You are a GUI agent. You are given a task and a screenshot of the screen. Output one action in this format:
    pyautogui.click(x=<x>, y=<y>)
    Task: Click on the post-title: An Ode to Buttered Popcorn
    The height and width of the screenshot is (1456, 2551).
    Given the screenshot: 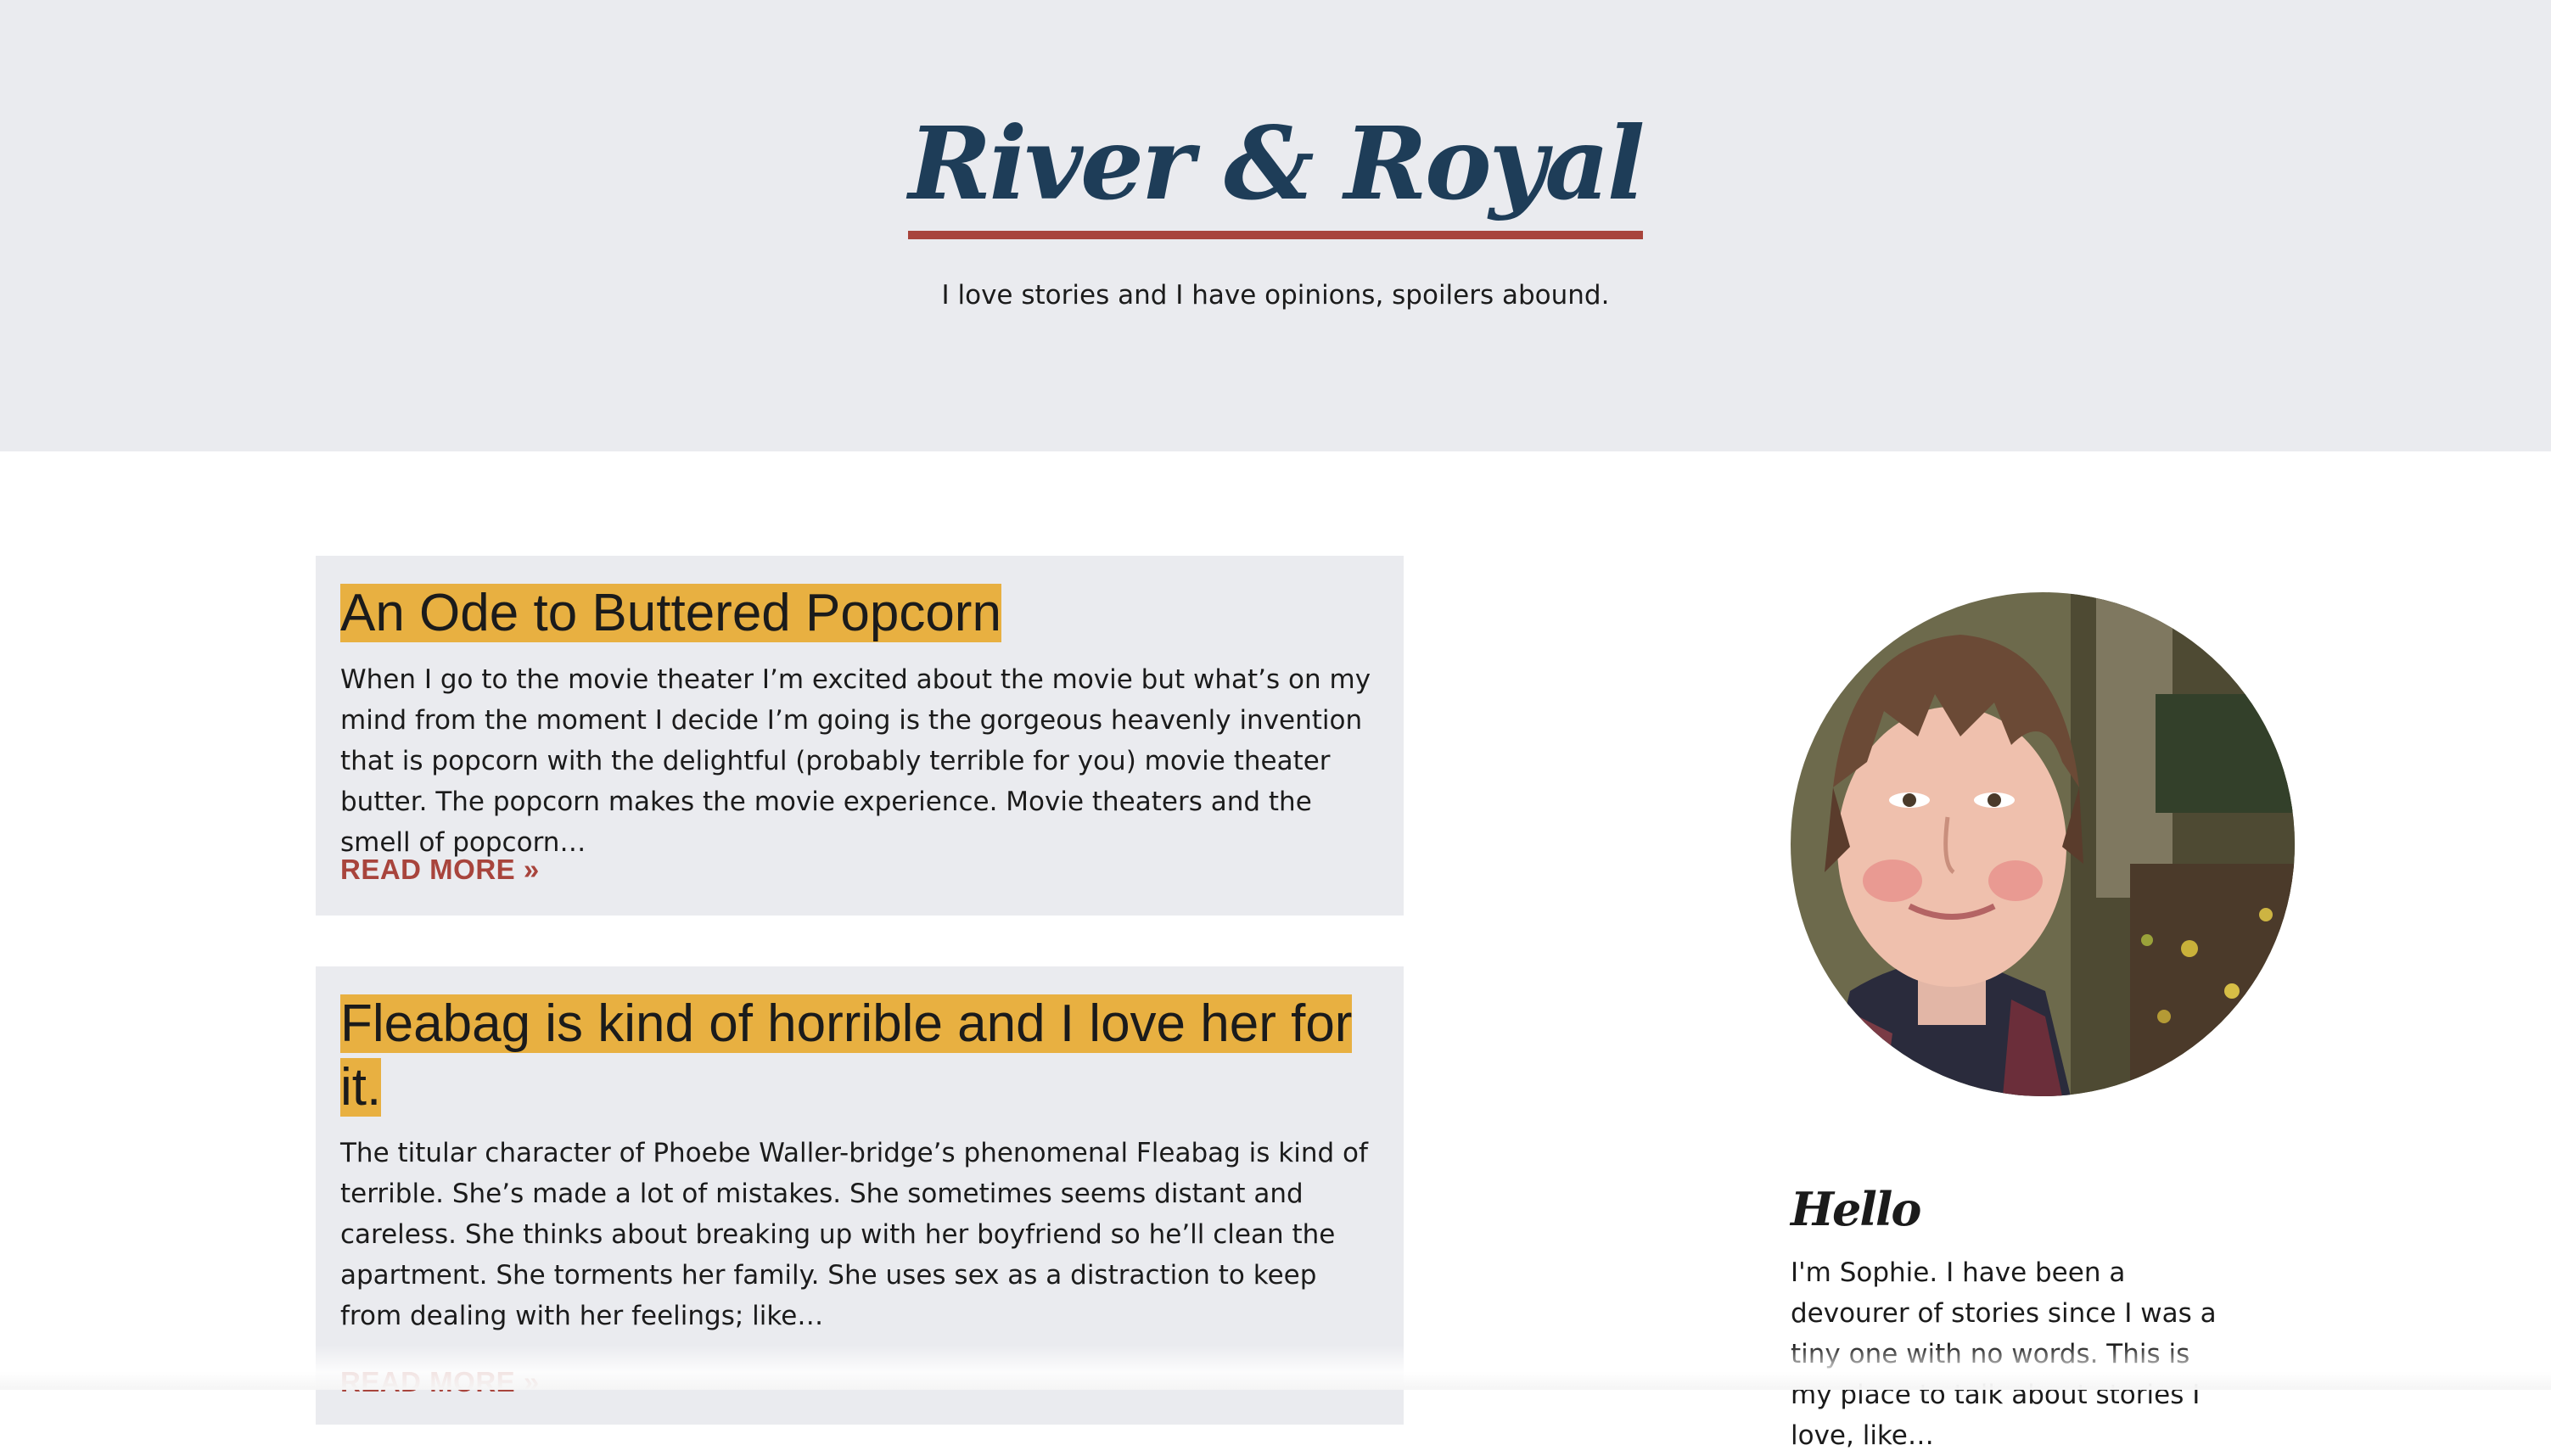 What is the action you would take?
    pyautogui.click(x=670, y=613)
    